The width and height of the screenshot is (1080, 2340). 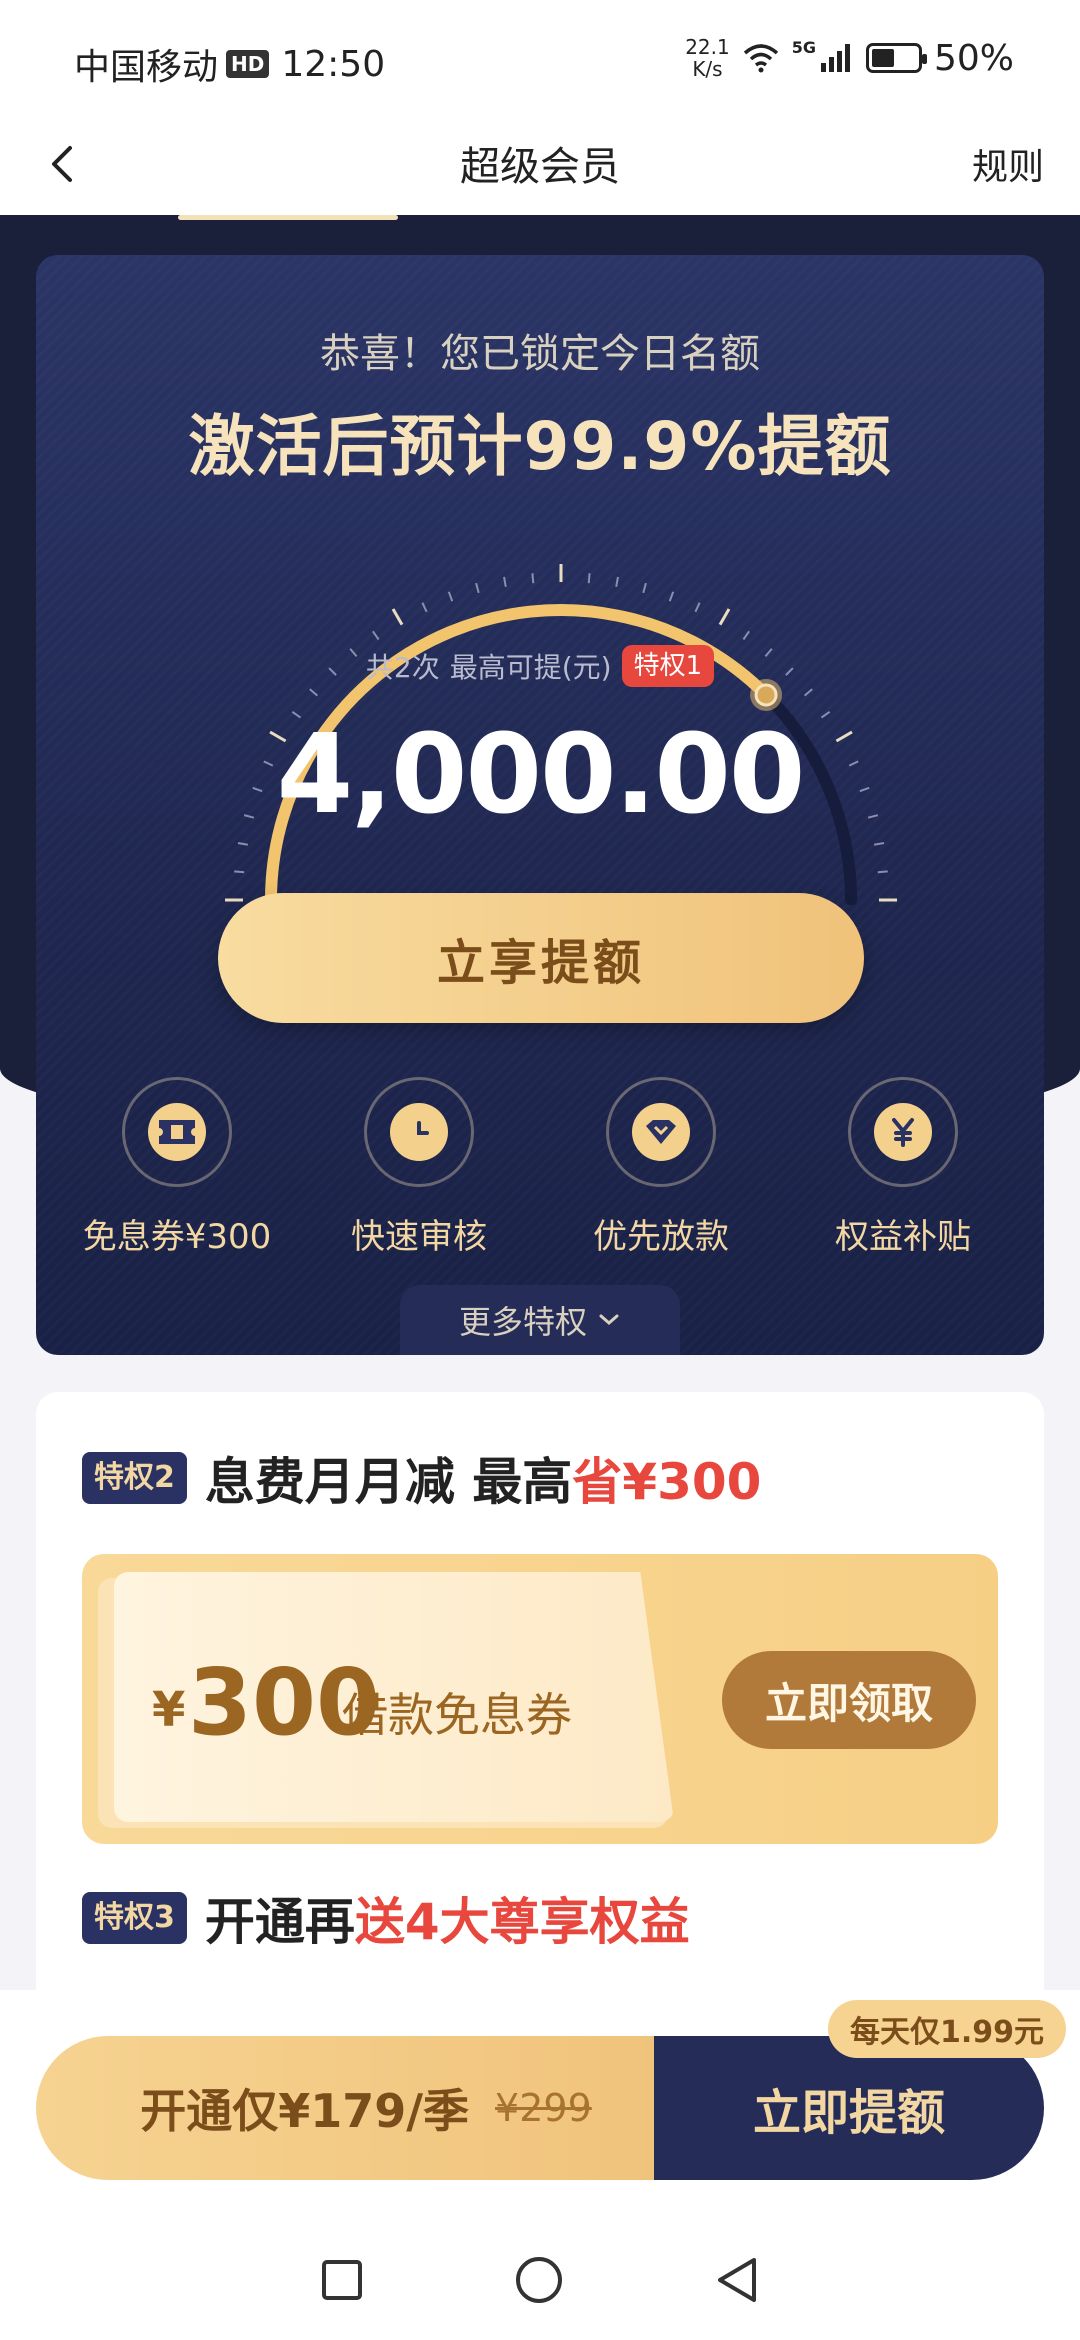 What do you see at coordinates (146, 67) in the screenshot?
I see `carrier: 中国移动` at bounding box center [146, 67].